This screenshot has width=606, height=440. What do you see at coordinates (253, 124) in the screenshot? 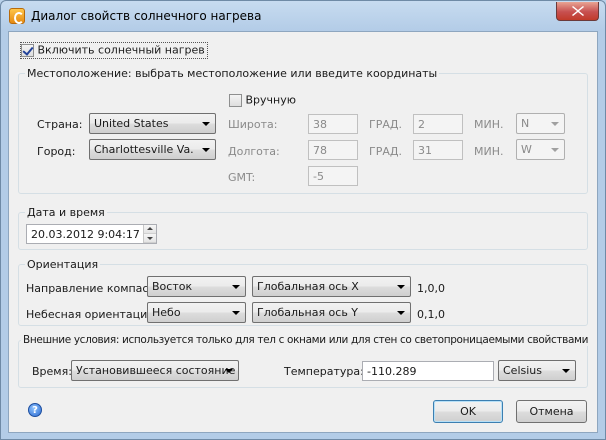
I see `latitude-label: Широта:` at bounding box center [253, 124].